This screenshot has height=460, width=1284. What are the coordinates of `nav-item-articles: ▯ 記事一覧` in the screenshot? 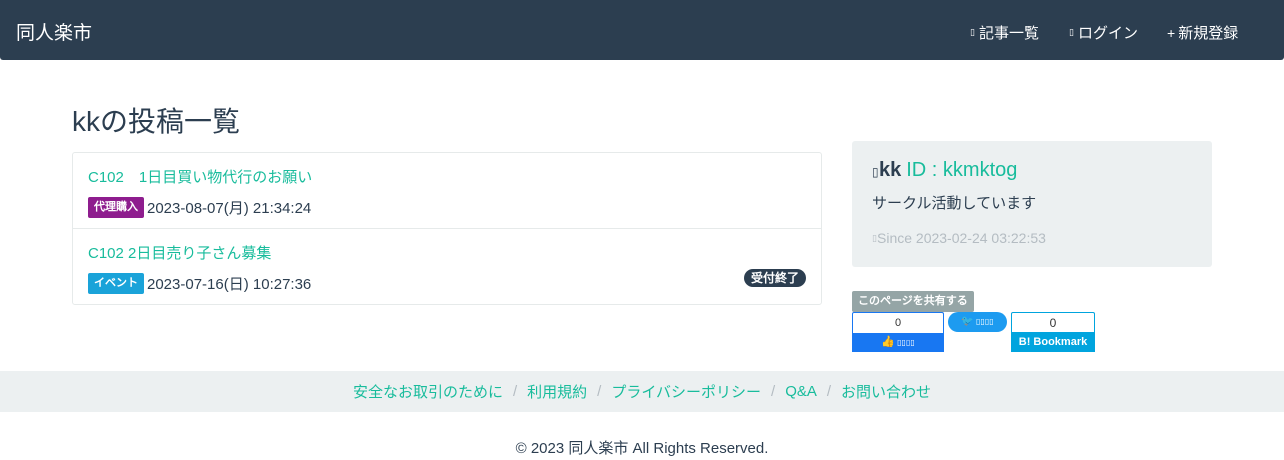 It's located at (1004, 32).